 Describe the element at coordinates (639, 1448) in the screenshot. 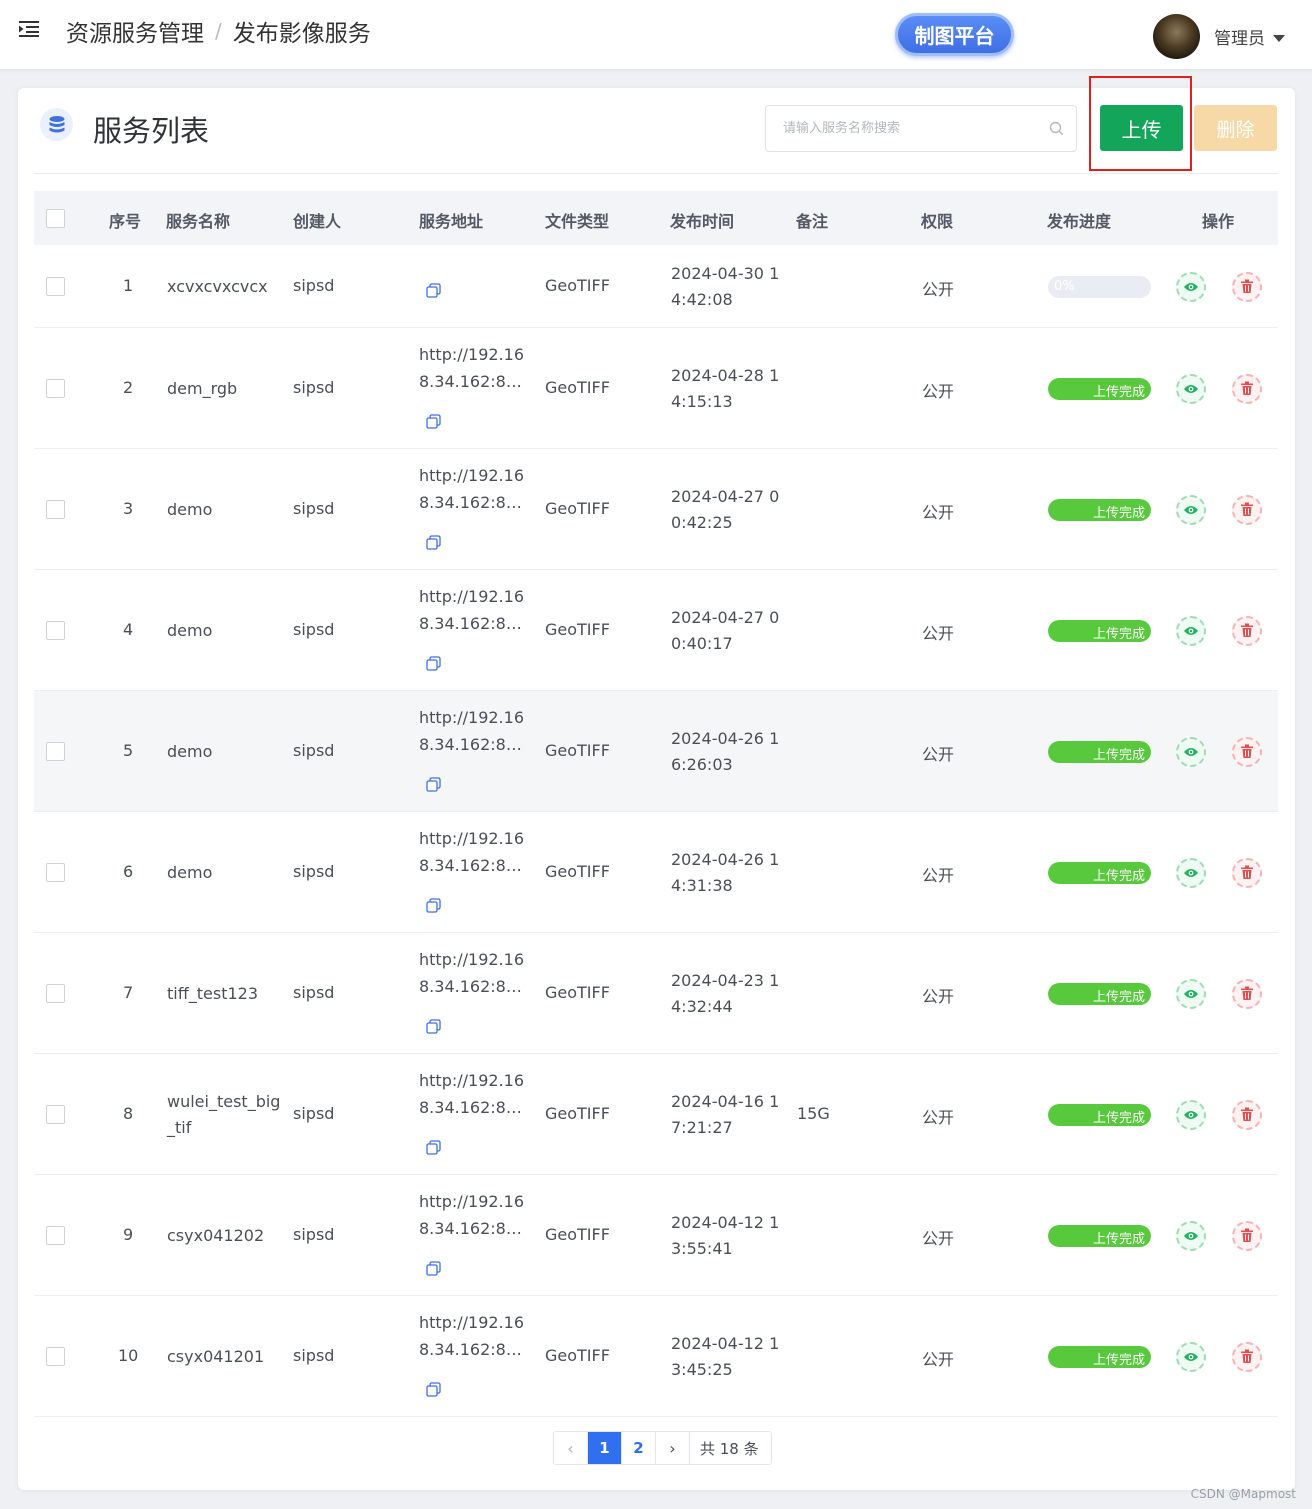

I see `page-2-button: 2` at that location.